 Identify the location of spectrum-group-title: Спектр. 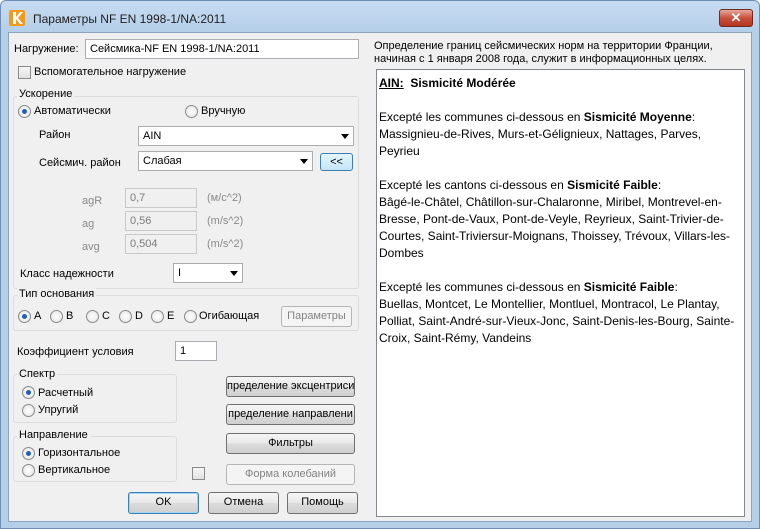
(37, 374).